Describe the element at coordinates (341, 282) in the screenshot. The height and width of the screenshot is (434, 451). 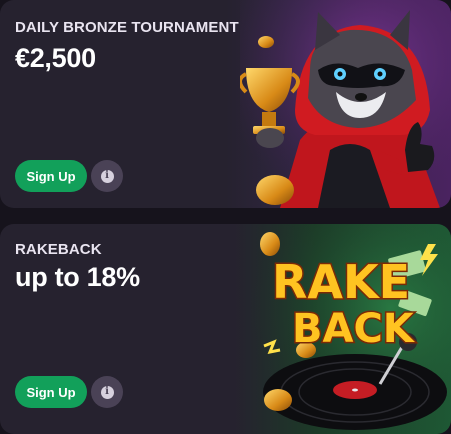
I see `rakeback-art-top-text: RAKE` at that location.